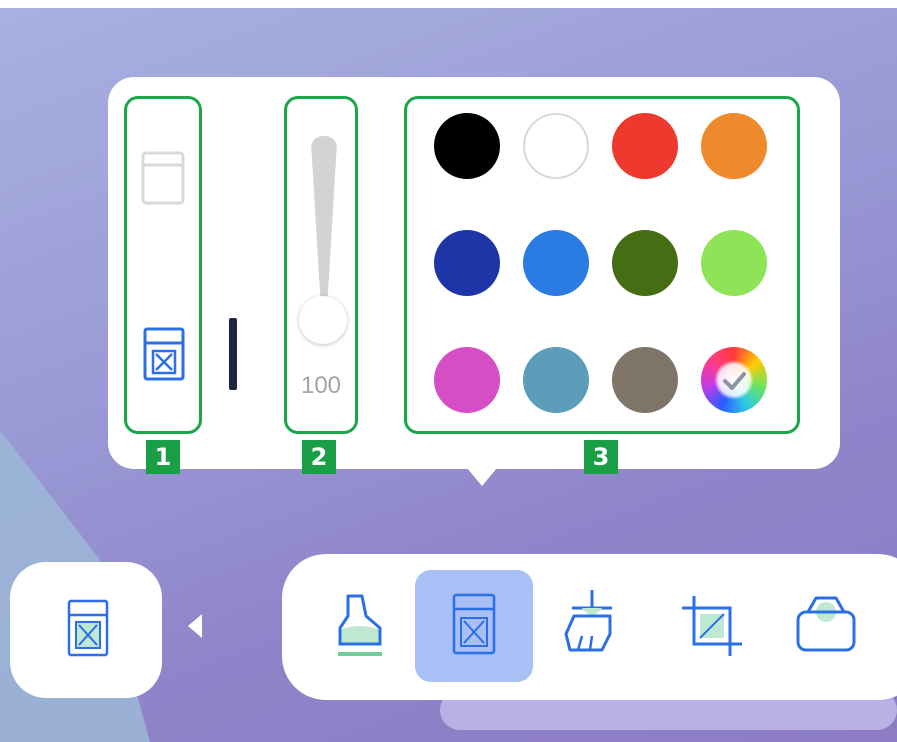 This screenshot has height=742, width=897. What do you see at coordinates (482, 474) in the screenshot?
I see `panel-pointer` at bounding box center [482, 474].